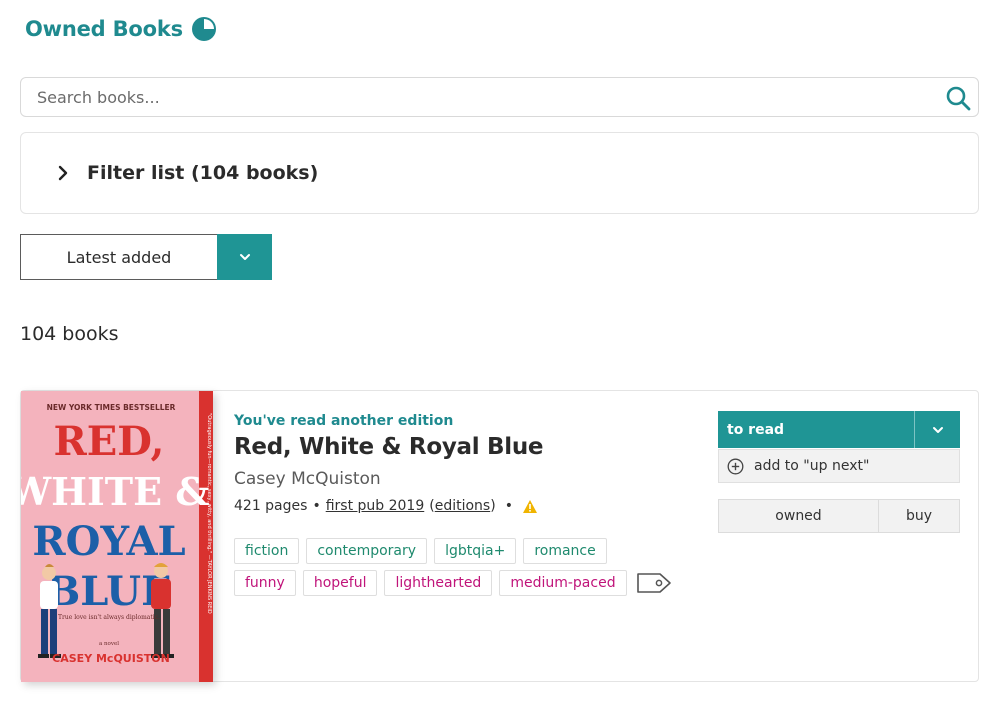  What do you see at coordinates (463, 506) in the screenshot?
I see `editions-link: editions` at bounding box center [463, 506].